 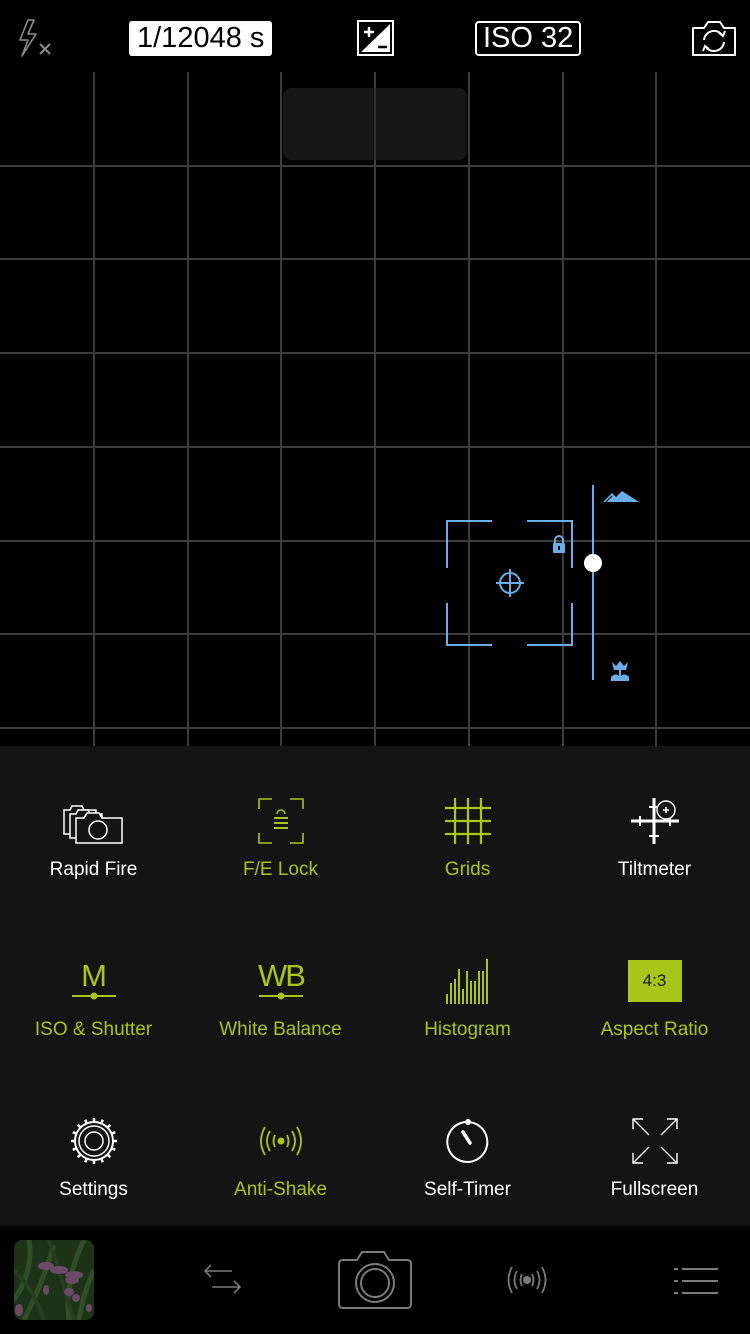 What do you see at coordinates (280, 1189) in the screenshot?
I see `tile-label: Anti-Shake` at bounding box center [280, 1189].